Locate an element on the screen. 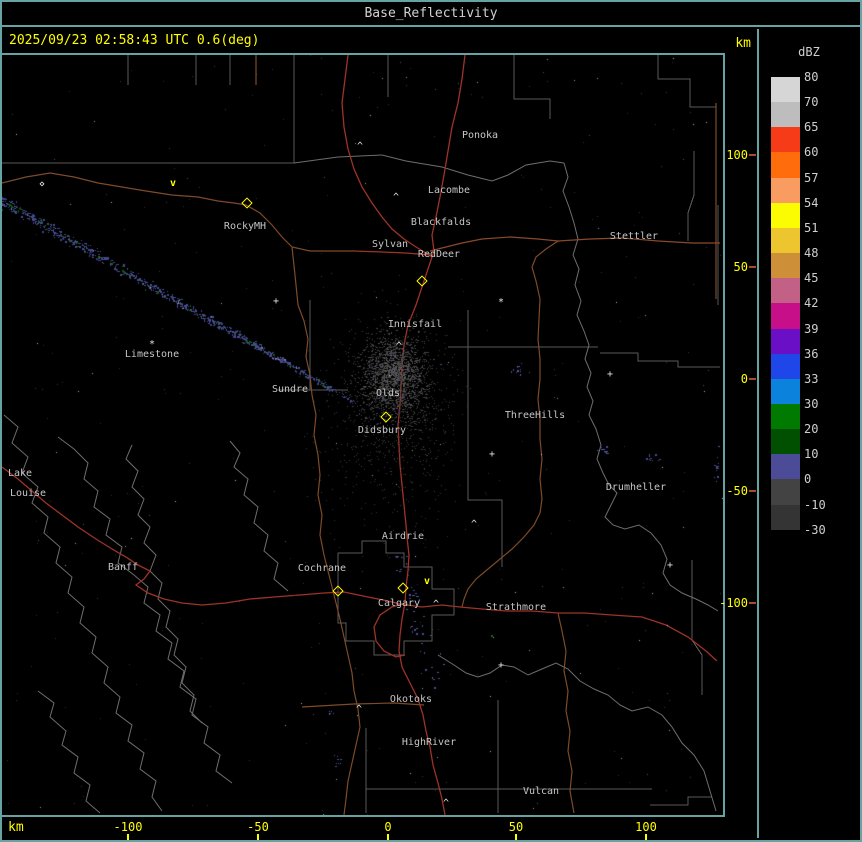 The height and width of the screenshot is (842, 862). colorbar-boundary-label: 48 is located at coordinates (811, 253).